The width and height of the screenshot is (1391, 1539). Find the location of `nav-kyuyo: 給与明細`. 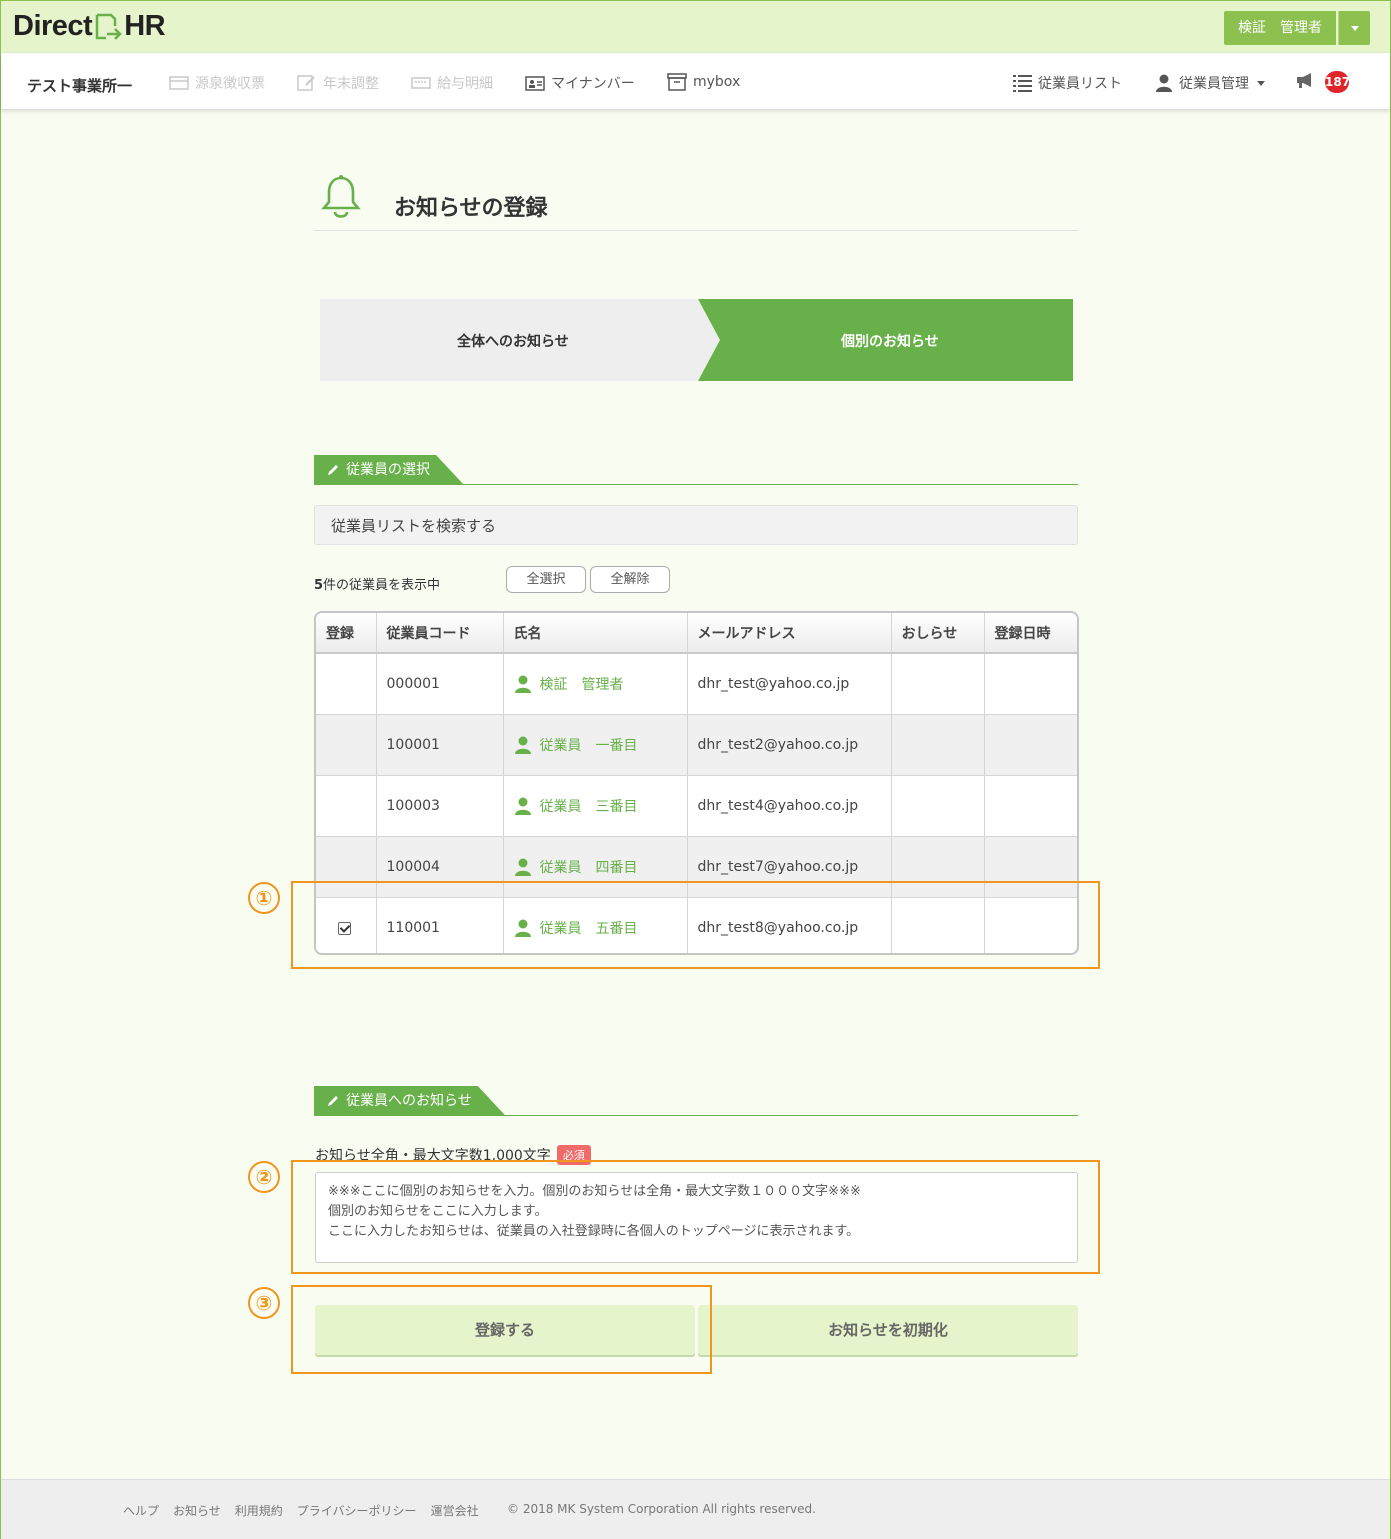

nav-kyuyo: 給与明細 is located at coordinates (452, 83).